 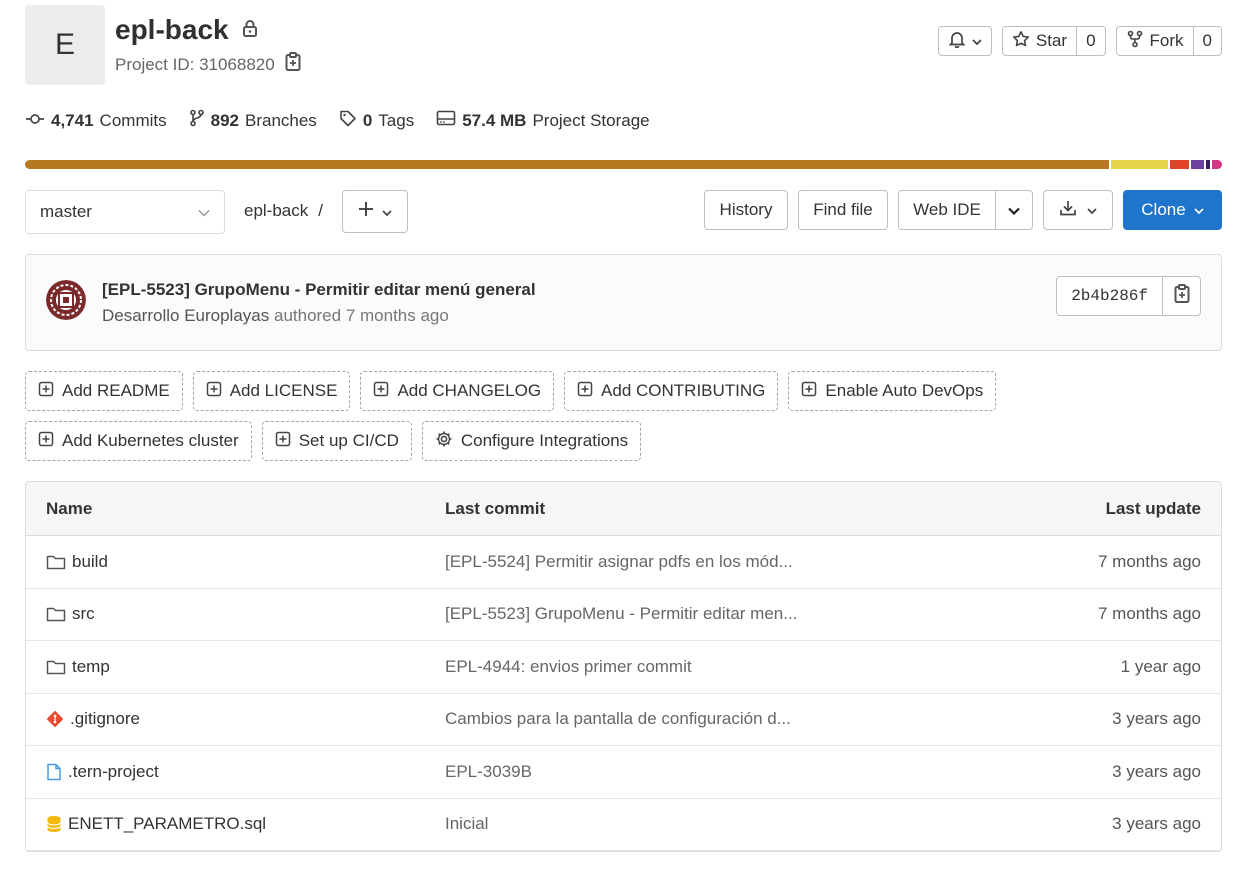 What do you see at coordinates (293, 64) in the screenshot?
I see `copy-icon` at bounding box center [293, 64].